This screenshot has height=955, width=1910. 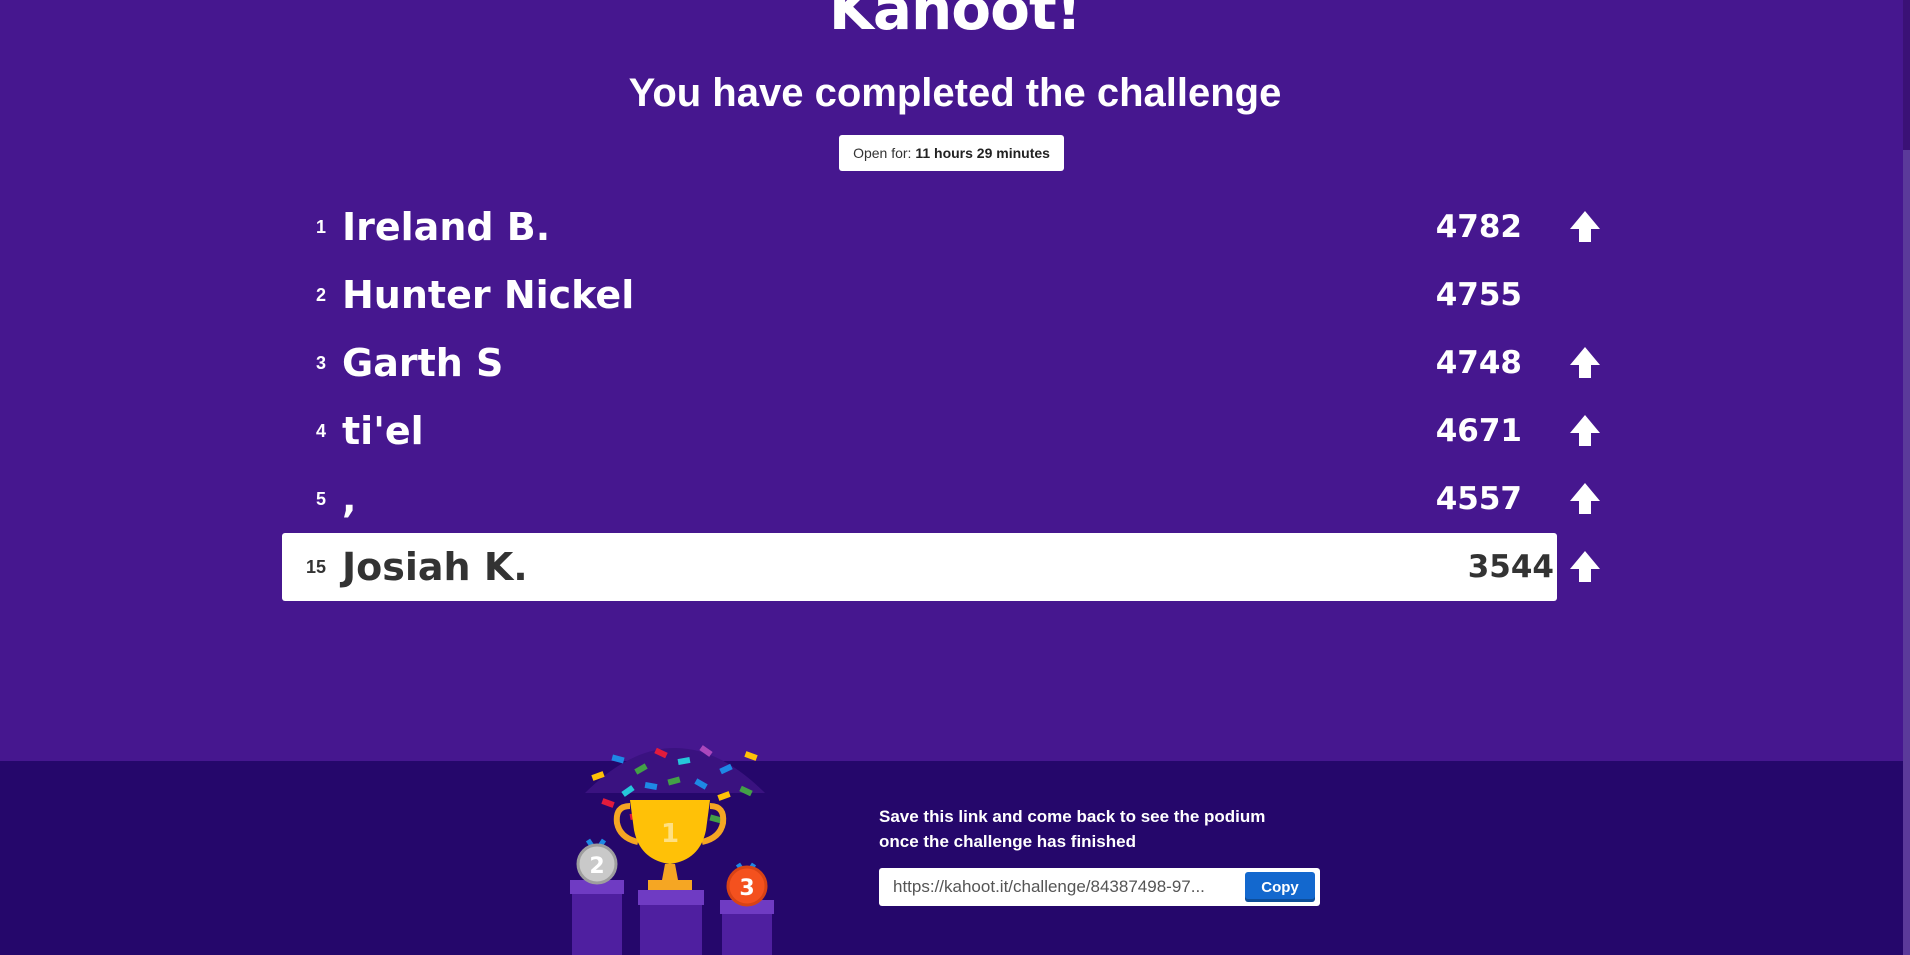 I want to click on player-name: Josiah K., so click(x=435, y=567).